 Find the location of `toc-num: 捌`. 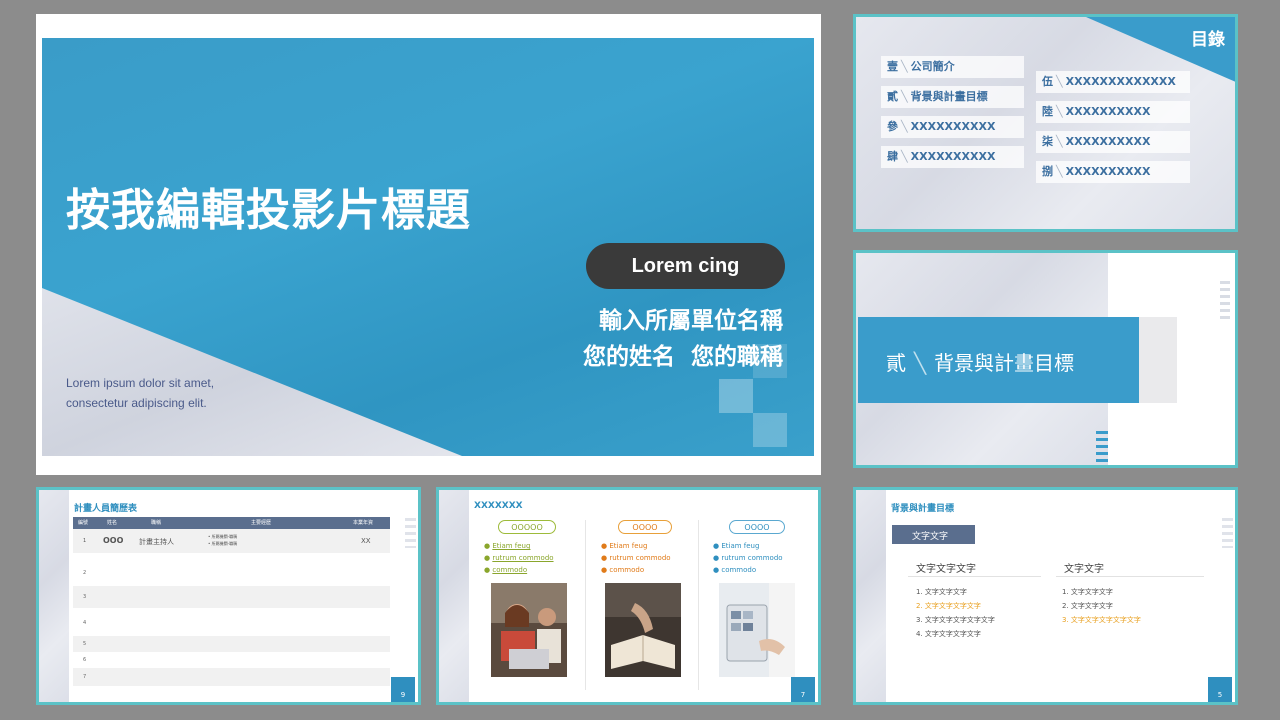

toc-num: 捌 is located at coordinates (1047, 171).